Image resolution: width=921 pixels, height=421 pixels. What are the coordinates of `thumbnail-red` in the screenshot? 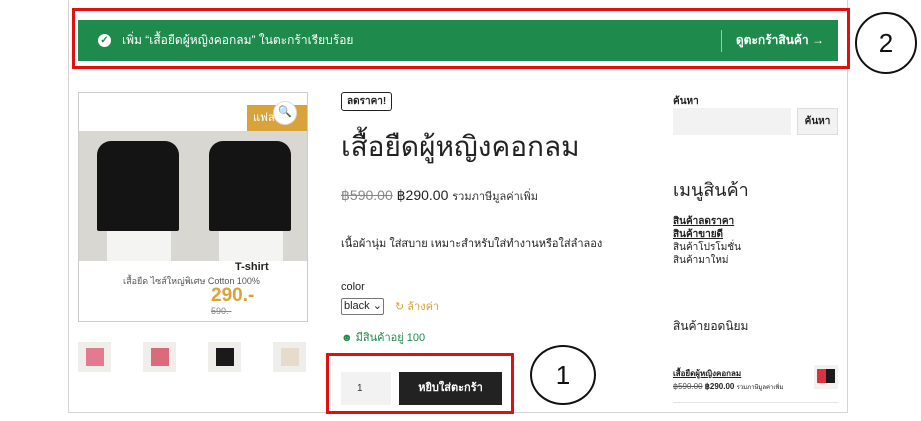 It's located at (159, 357).